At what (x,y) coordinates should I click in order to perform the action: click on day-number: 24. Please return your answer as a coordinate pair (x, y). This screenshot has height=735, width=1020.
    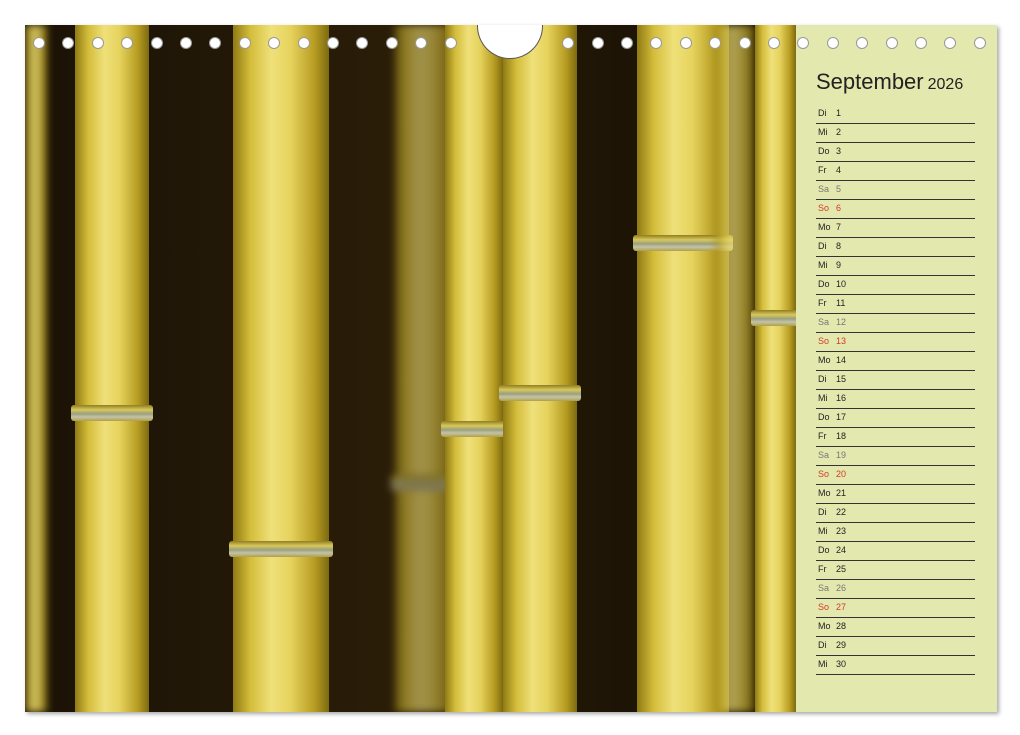
    Looking at the image, I should click on (841, 550).